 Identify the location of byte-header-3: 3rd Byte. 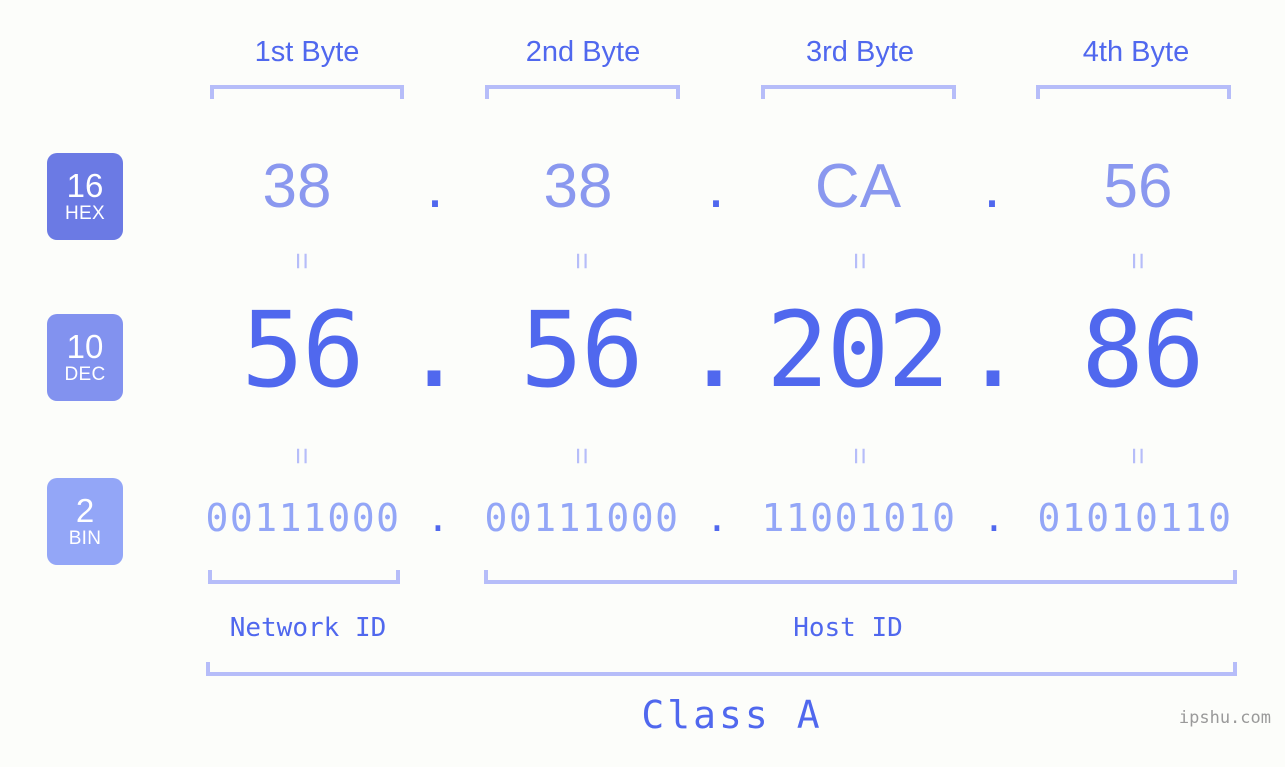
(860, 52).